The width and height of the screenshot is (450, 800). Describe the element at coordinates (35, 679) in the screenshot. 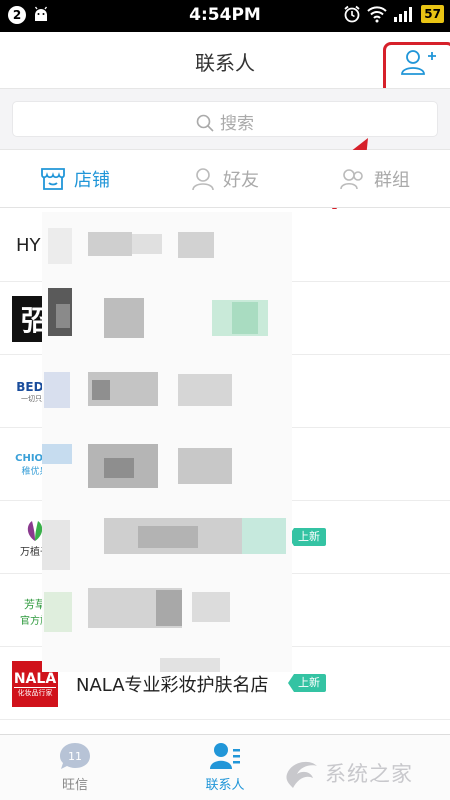

I see `avatar-text: NALA` at that location.